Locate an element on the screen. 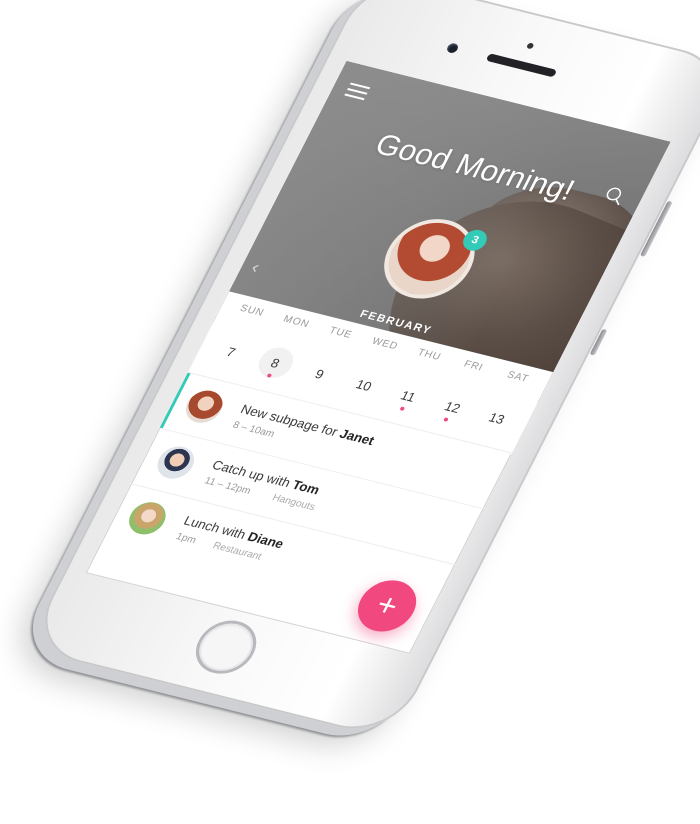 The width and height of the screenshot is (700, 824). calendar-day: 10 is located at coordinates (363, 385).